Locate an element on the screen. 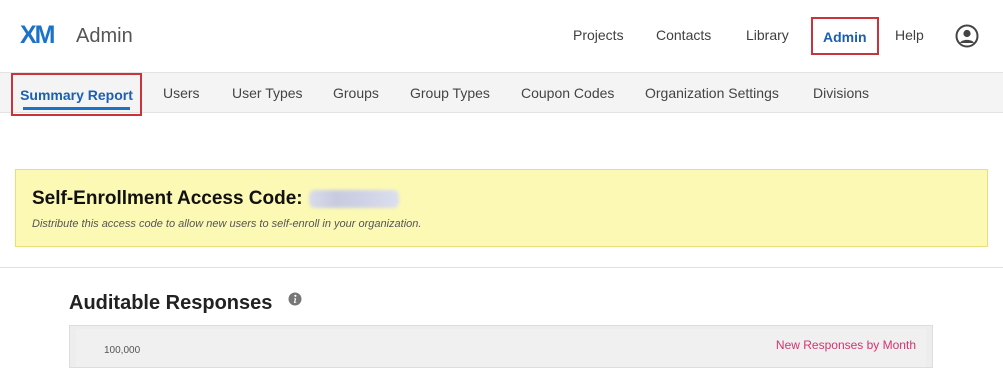 This screenshot has width=1003, height=368. tab-summary-report: Summary Report is located at coordinates (76, 94).